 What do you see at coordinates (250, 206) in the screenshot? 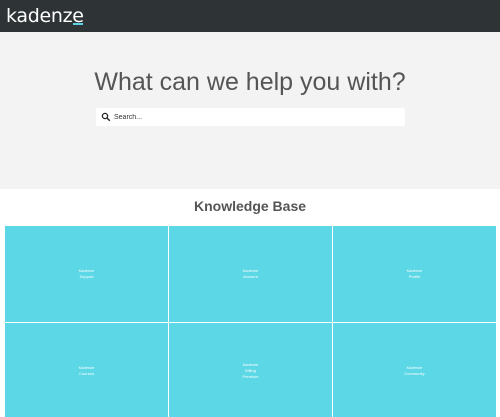
I see `knowledge-base-title: Knowledge Base` at bounding box center [250, 206].